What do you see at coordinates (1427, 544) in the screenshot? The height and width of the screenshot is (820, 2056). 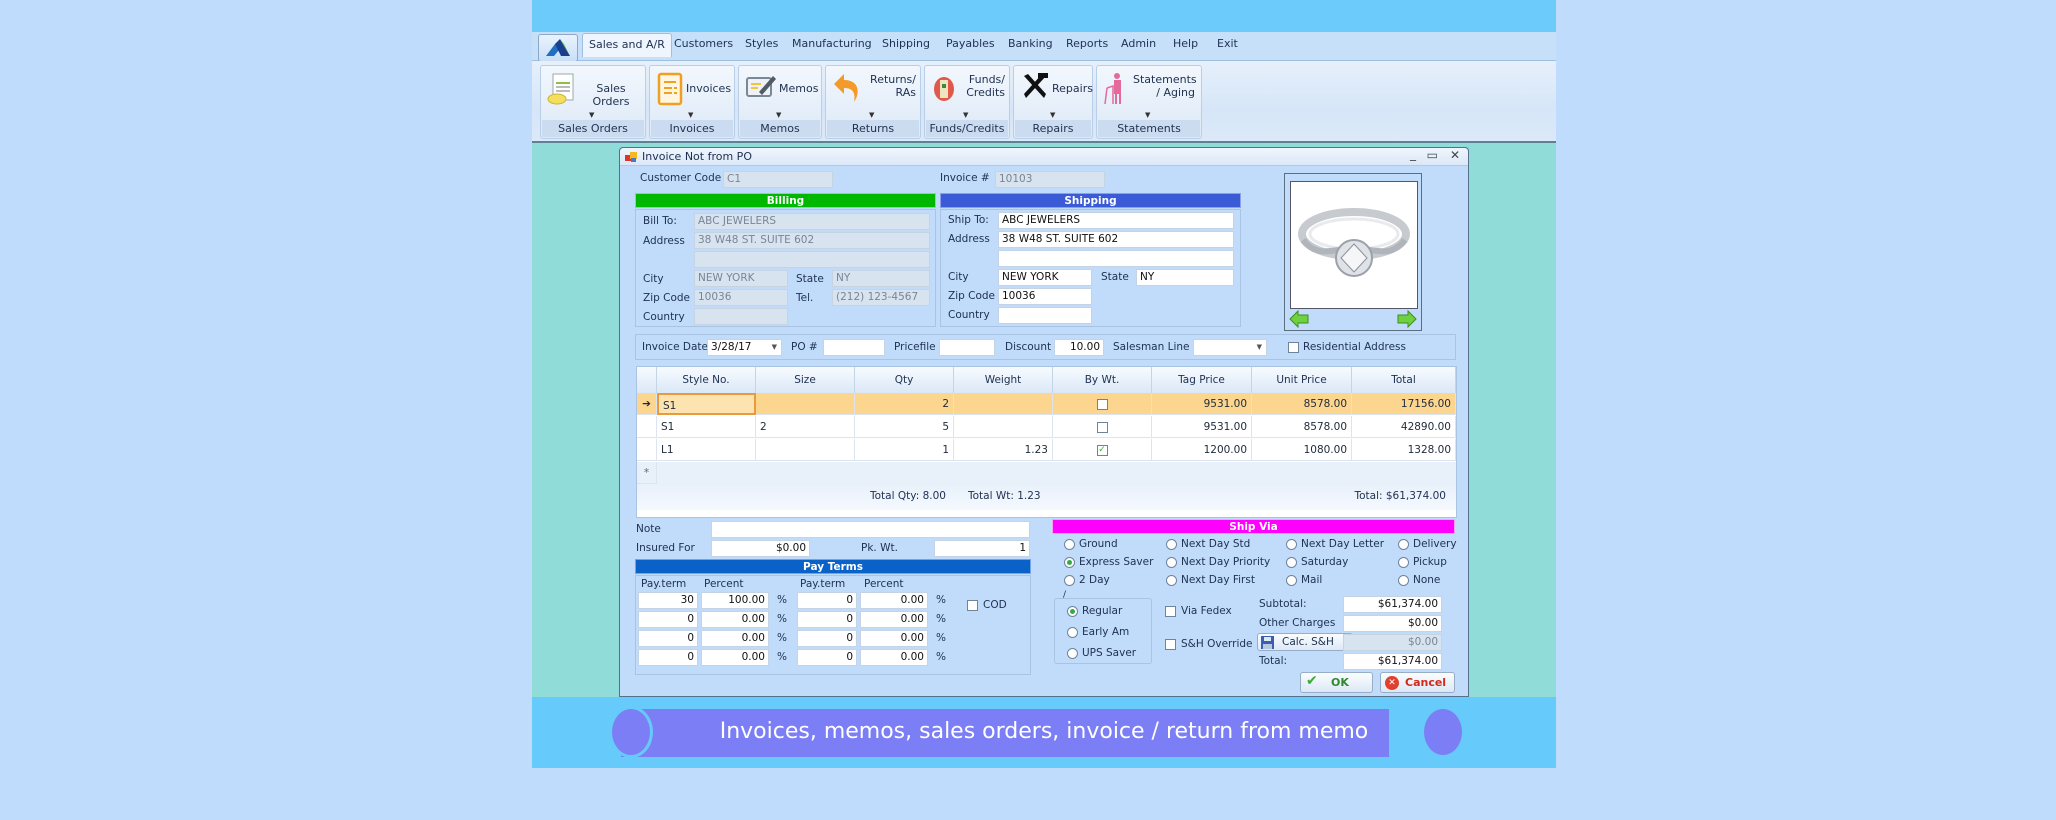 I see `ship-via-option: Delivery` at bounding box center [1427, 544].